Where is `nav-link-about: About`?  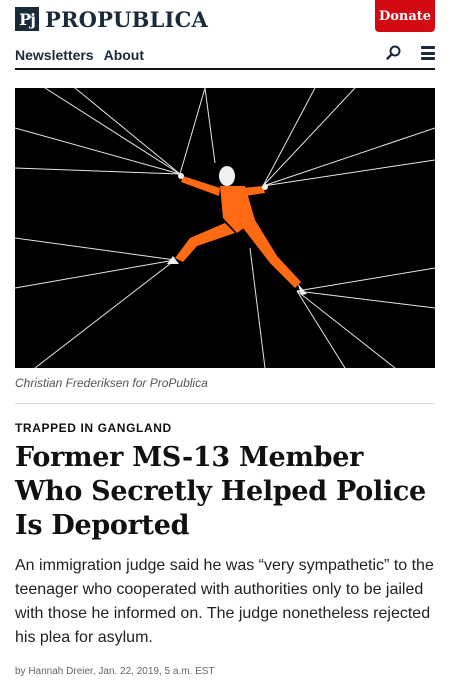
nav-link-about: About is located at coordinates (124, 55).